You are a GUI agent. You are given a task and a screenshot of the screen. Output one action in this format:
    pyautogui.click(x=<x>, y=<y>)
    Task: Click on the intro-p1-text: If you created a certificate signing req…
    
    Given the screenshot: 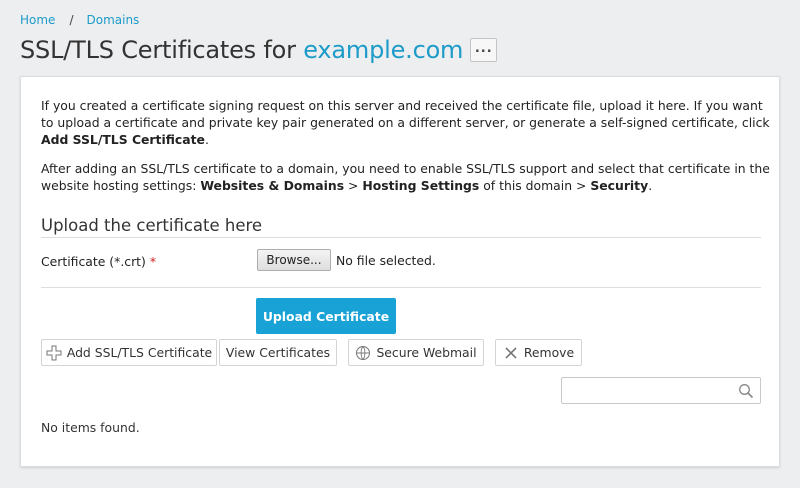 What is the action you would take?
    pyautogui.click(x=405, y=114)
    